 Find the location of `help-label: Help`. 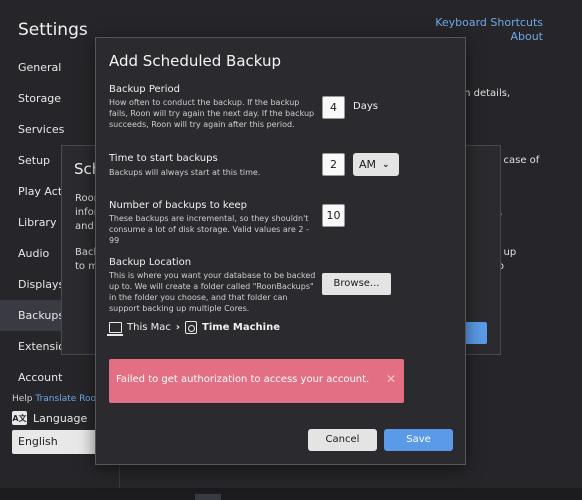

help-label: Help is located at coordinates (22, 399).